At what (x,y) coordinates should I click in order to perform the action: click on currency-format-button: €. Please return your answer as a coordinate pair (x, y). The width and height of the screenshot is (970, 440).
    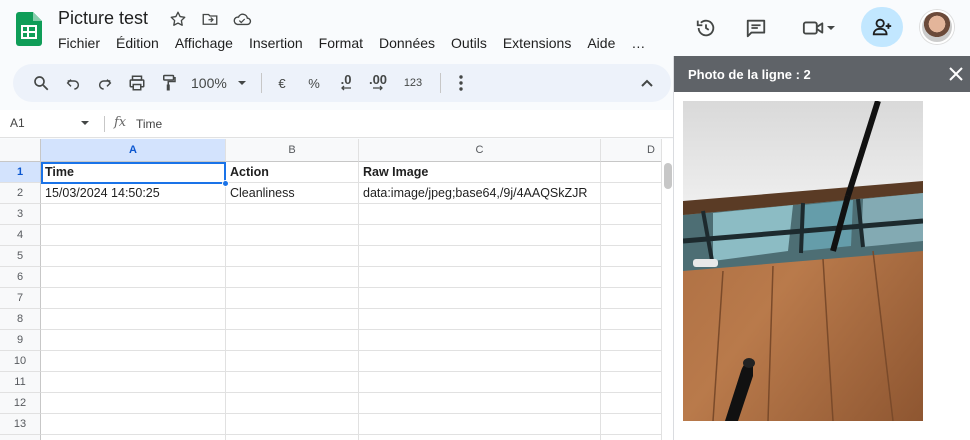
    Looking at the image, I should click on (282, 83).